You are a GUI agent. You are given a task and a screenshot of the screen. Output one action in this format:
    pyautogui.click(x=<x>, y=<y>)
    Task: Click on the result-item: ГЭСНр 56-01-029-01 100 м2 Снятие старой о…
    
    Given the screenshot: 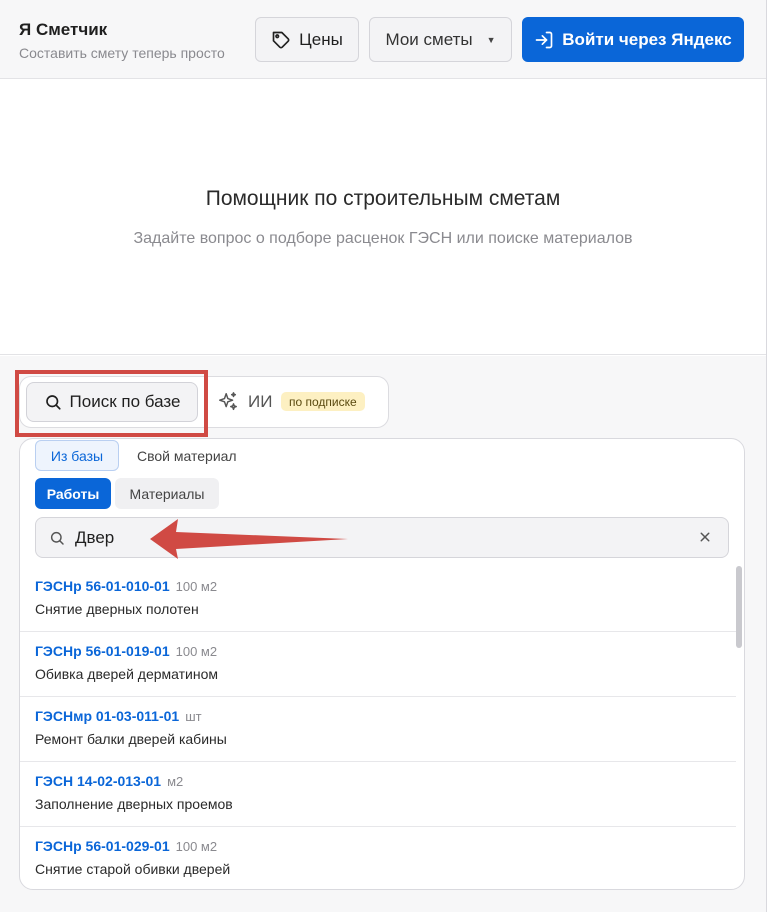 What is the action you would take?
    pyautogui.click(x=378, y=858)
    